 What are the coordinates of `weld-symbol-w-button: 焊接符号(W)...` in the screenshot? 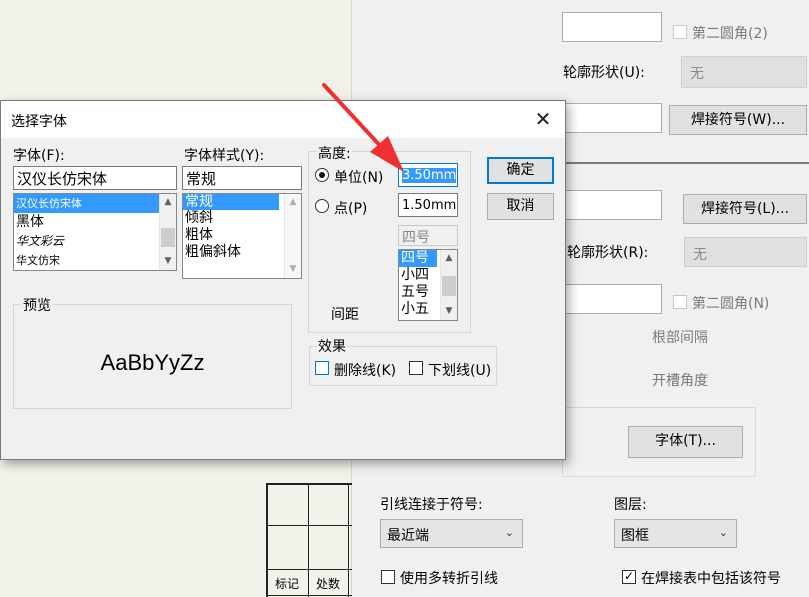 It's located at (738, 120).